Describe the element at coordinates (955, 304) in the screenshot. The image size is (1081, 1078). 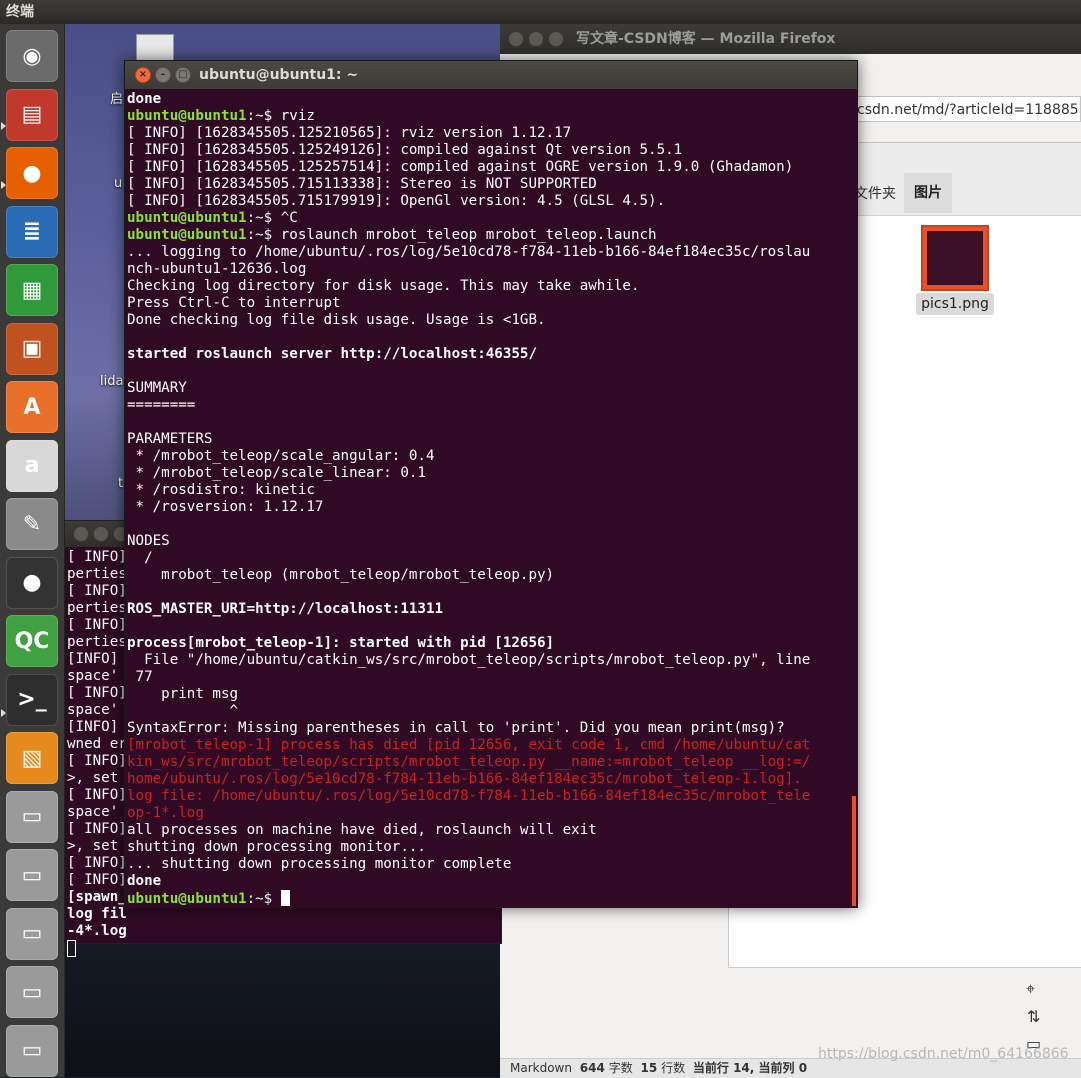
I see `thumbnail-label: pics1.png` at that location.